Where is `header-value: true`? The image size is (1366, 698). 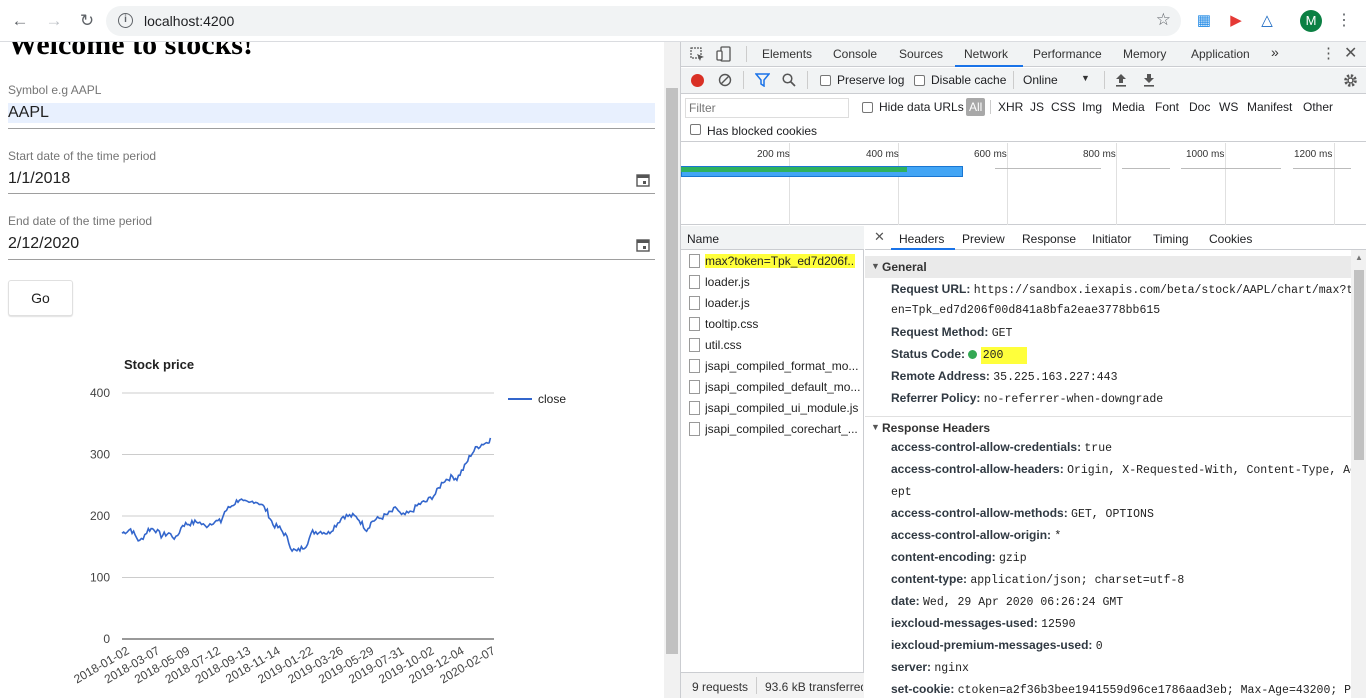 header-value: true is located at coordinates (1098, 448).